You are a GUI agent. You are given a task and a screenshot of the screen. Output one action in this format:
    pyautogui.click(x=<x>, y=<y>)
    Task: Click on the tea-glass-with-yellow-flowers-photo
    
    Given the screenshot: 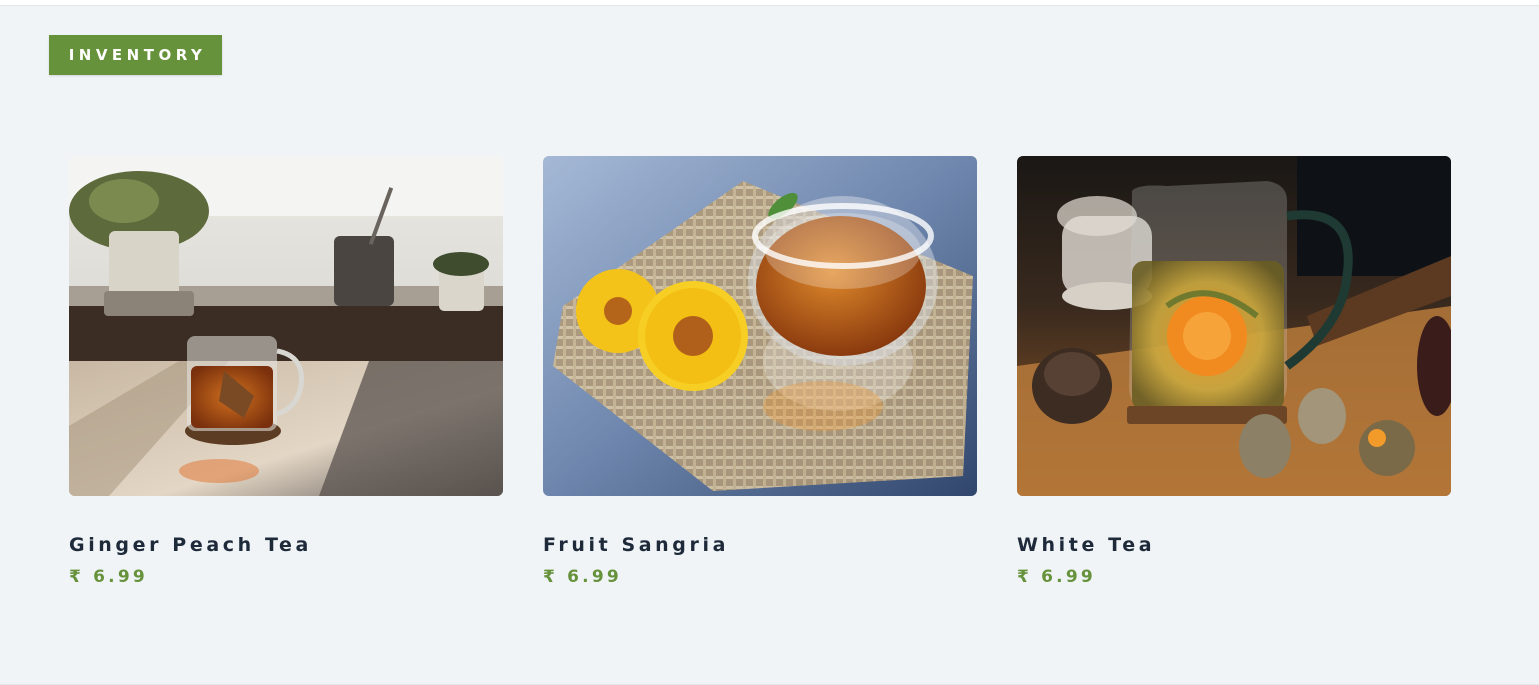 What is the action you would take?
    pyautogui.click(x=760, y=326)
    